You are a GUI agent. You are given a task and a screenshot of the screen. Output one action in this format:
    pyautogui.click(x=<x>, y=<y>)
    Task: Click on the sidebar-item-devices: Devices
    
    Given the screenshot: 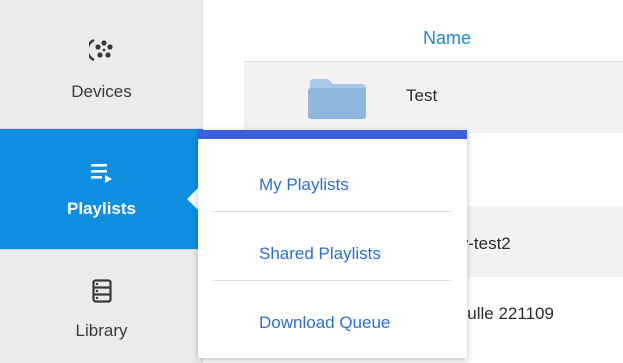 What is the action you would take?
    pyautogui.click(x=101, y=64)
    